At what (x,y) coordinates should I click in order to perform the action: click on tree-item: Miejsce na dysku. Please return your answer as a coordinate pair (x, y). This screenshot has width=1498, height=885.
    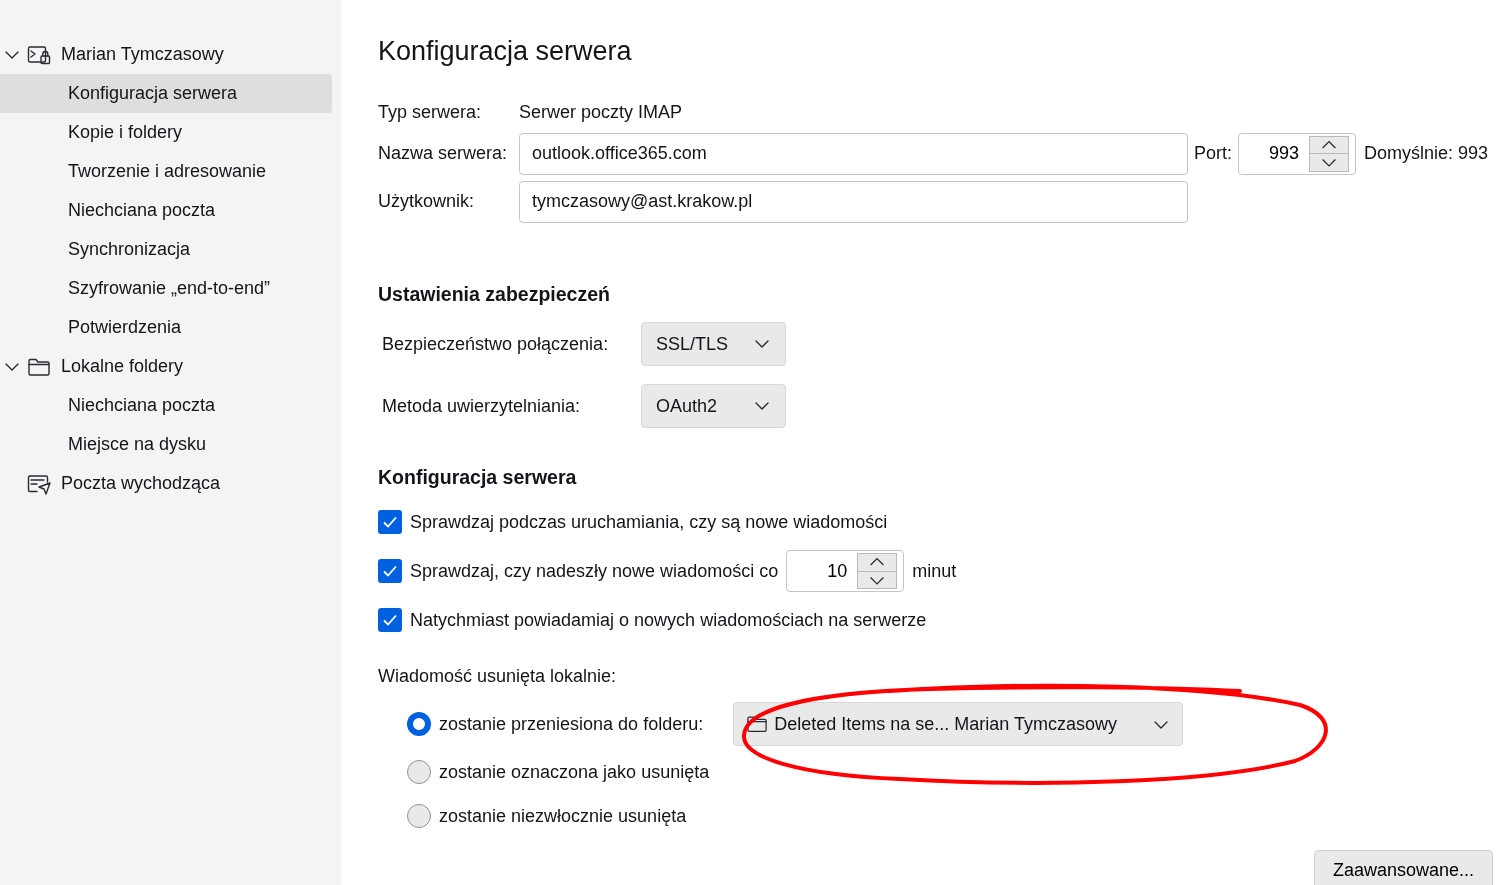
    Looking at the image, I should click on (166, 444).